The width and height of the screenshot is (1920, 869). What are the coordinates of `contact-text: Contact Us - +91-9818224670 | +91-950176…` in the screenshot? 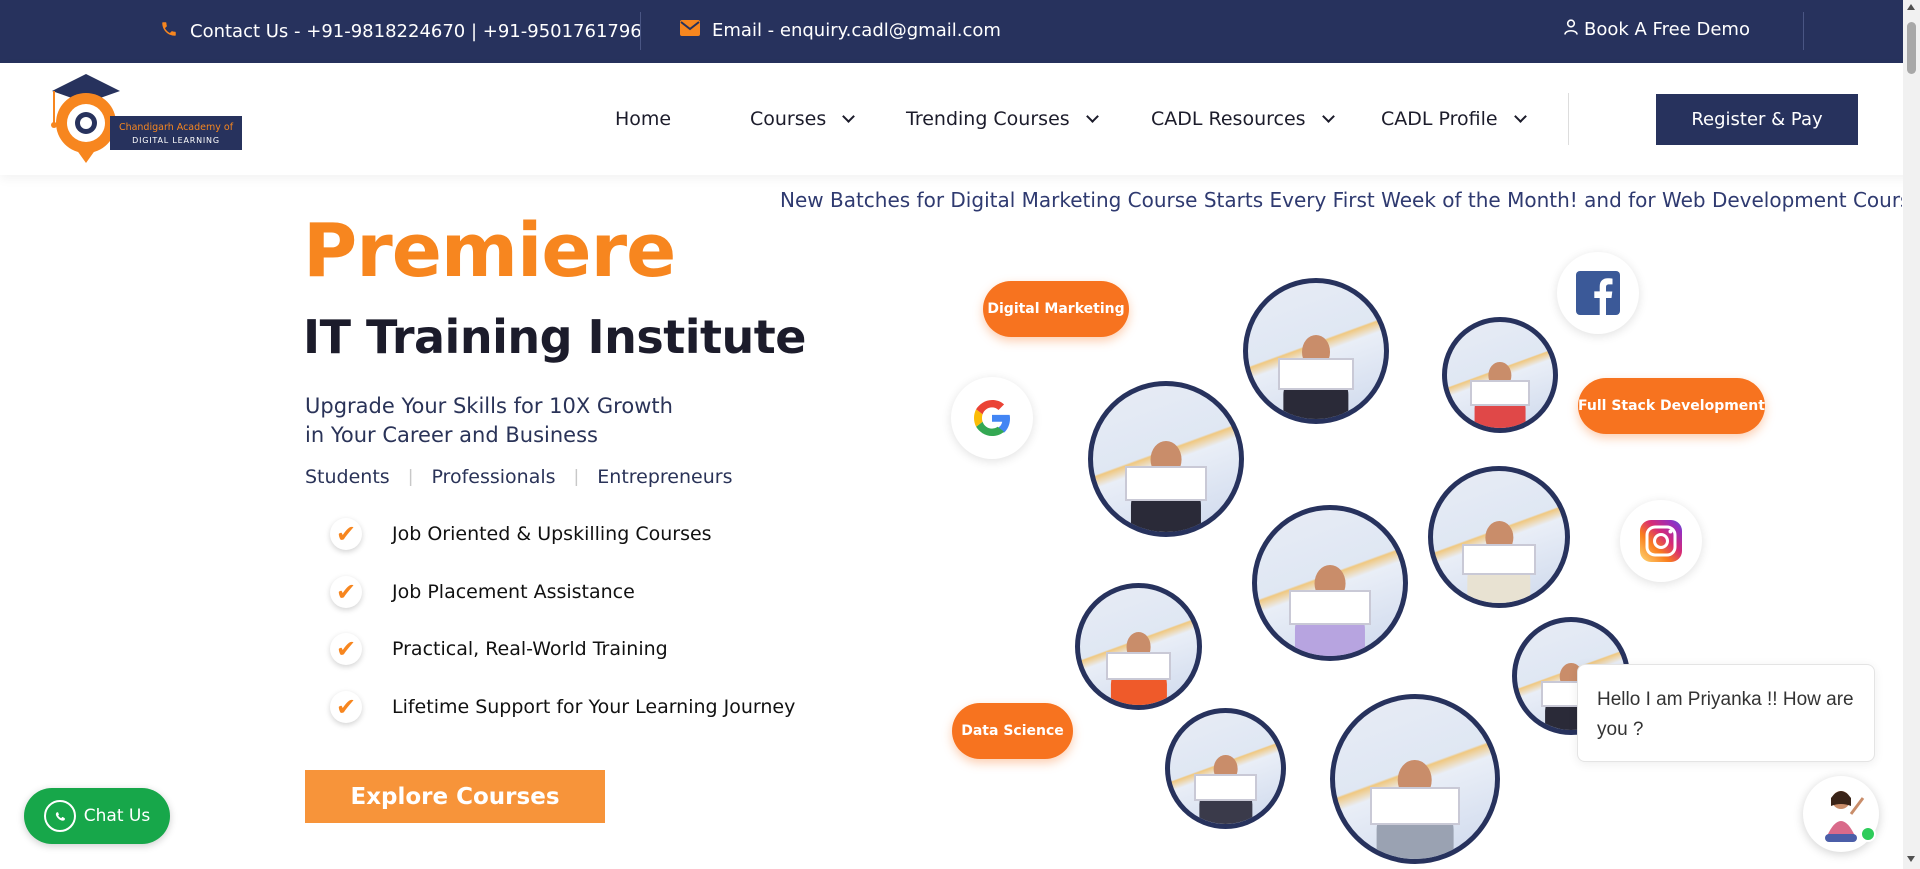 It's located at (416, 31).